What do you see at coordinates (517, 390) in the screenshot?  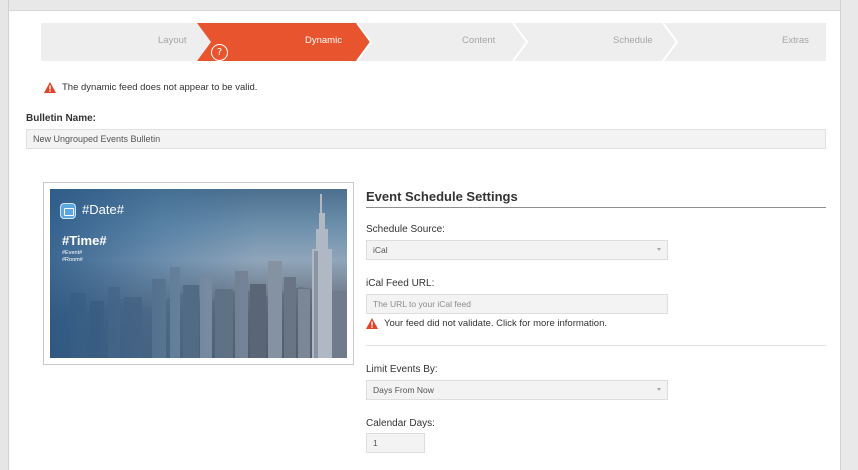 I see `limit-events-select: Days From Now` at bounding box center [517, 390].